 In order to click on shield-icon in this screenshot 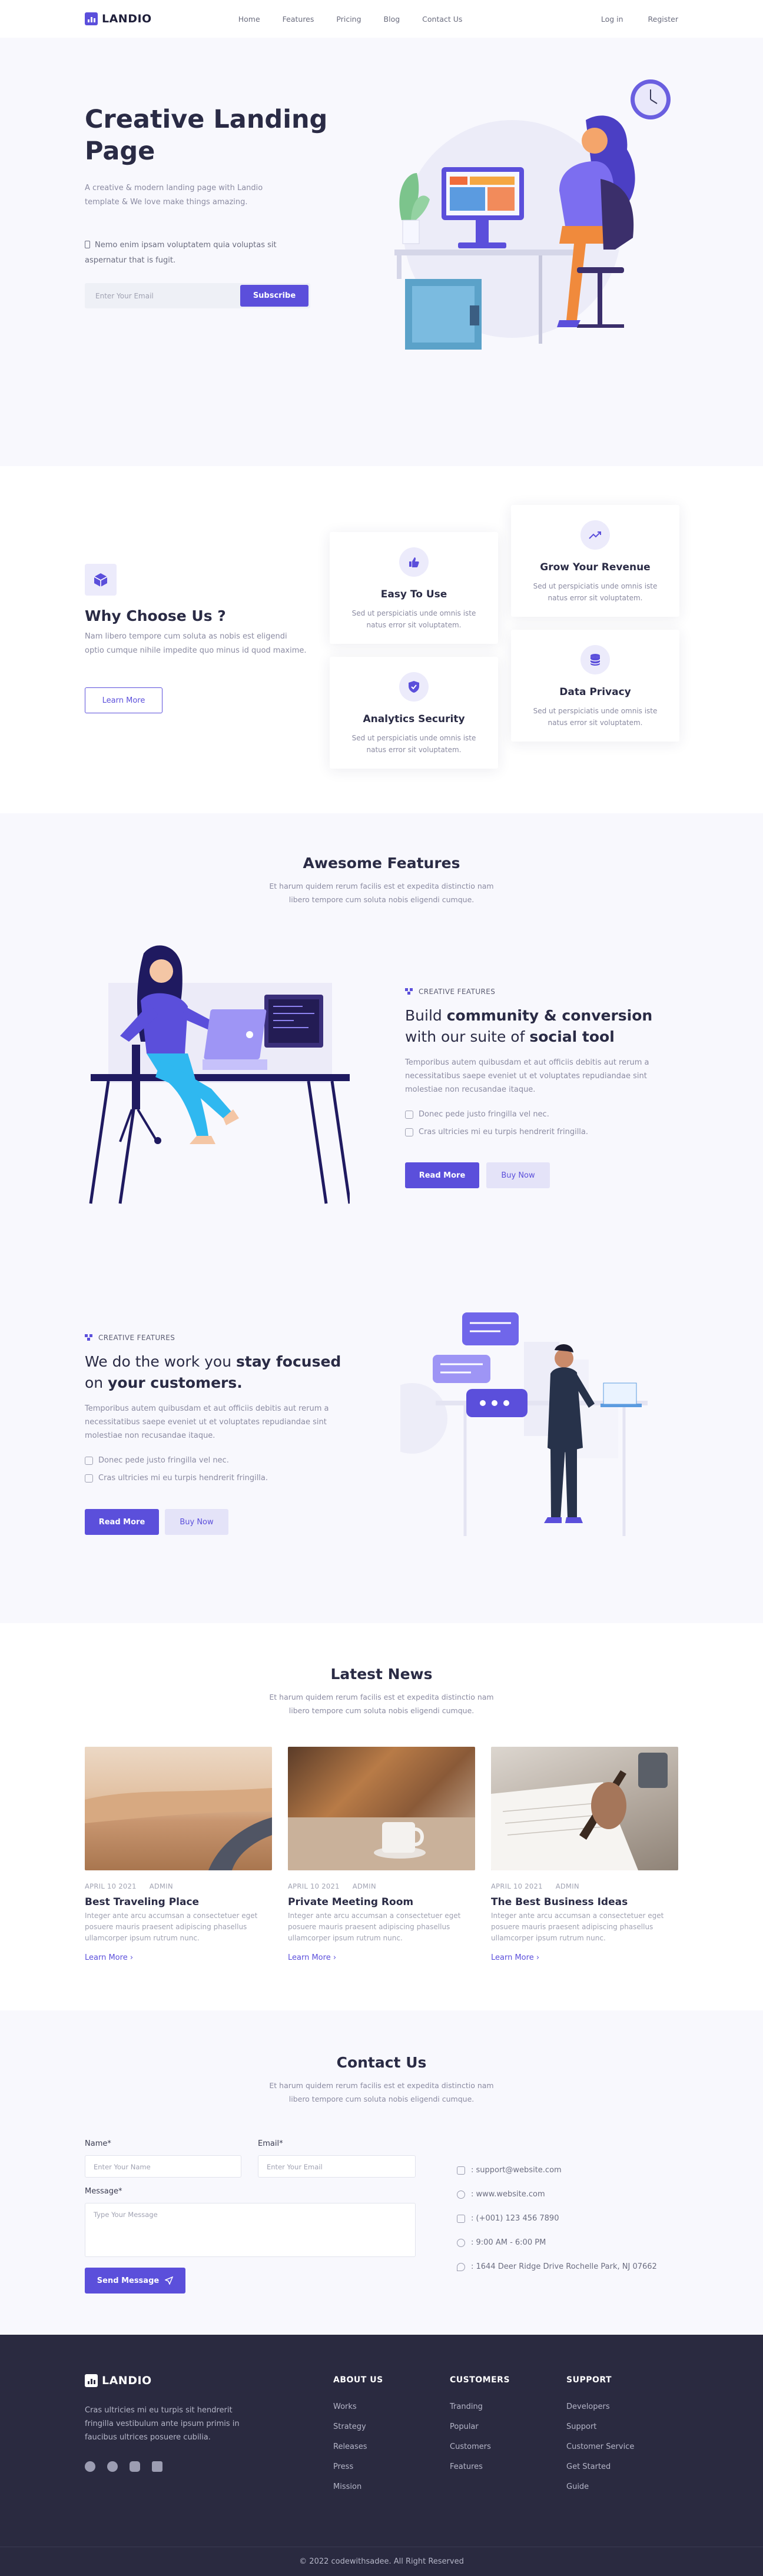, I will do `click(414, 687)`.